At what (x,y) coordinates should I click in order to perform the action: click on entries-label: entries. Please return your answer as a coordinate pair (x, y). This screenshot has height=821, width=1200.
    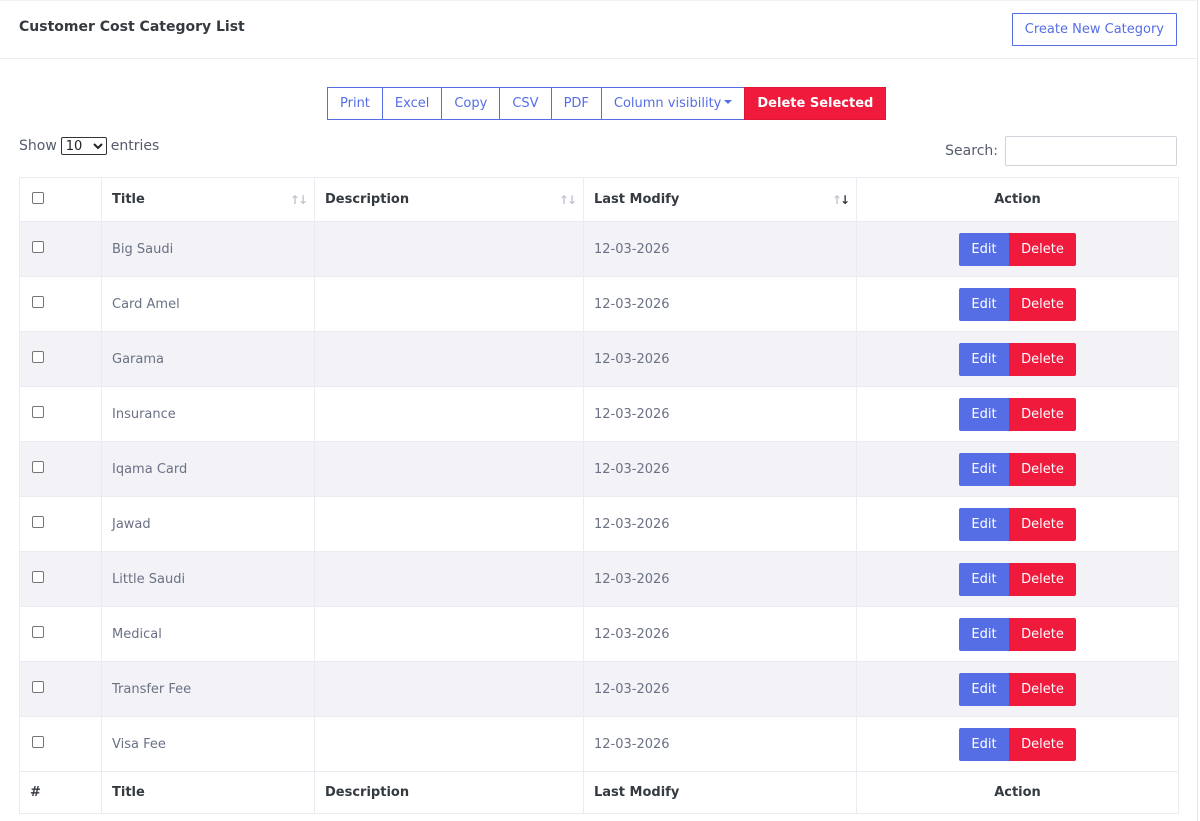
    Looking at the image, I should click on (135, 146).